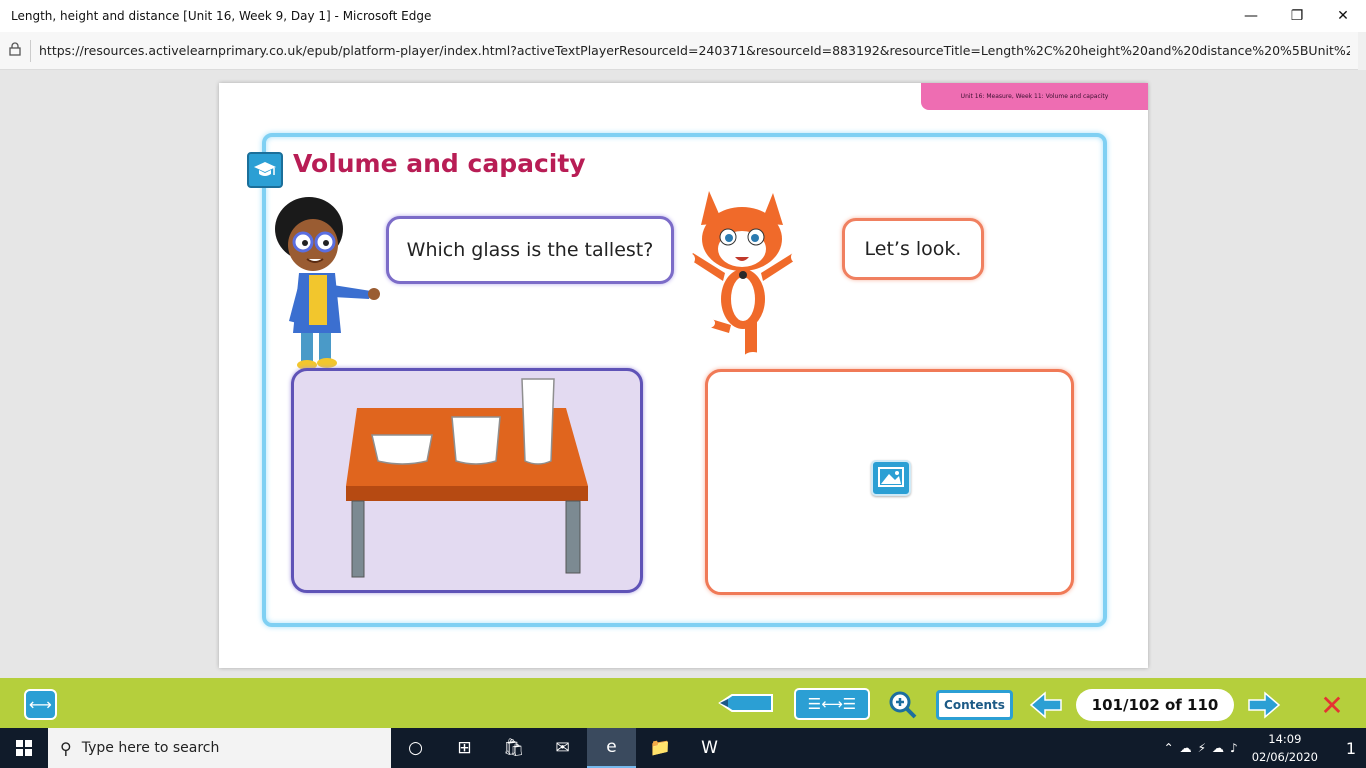  I want to click on minimize-button: —, so click(1251, 16).